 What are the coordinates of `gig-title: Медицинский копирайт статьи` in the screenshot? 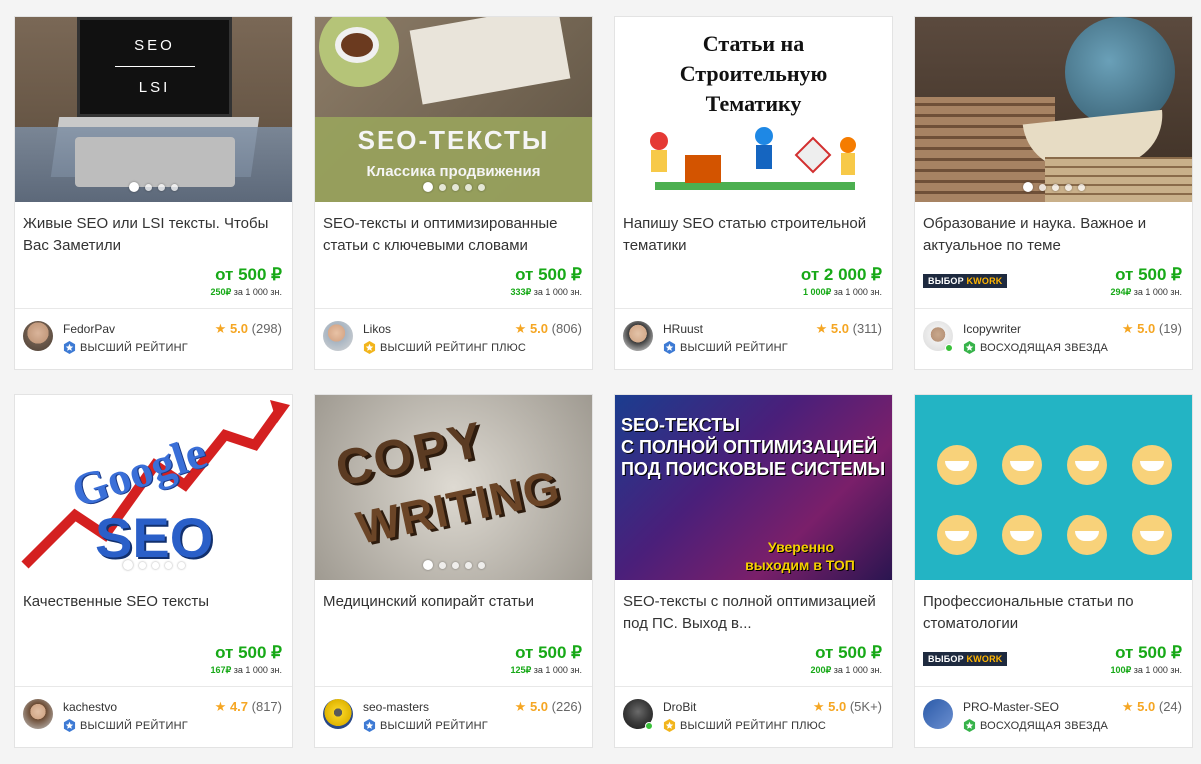 It's located at (454, 613).